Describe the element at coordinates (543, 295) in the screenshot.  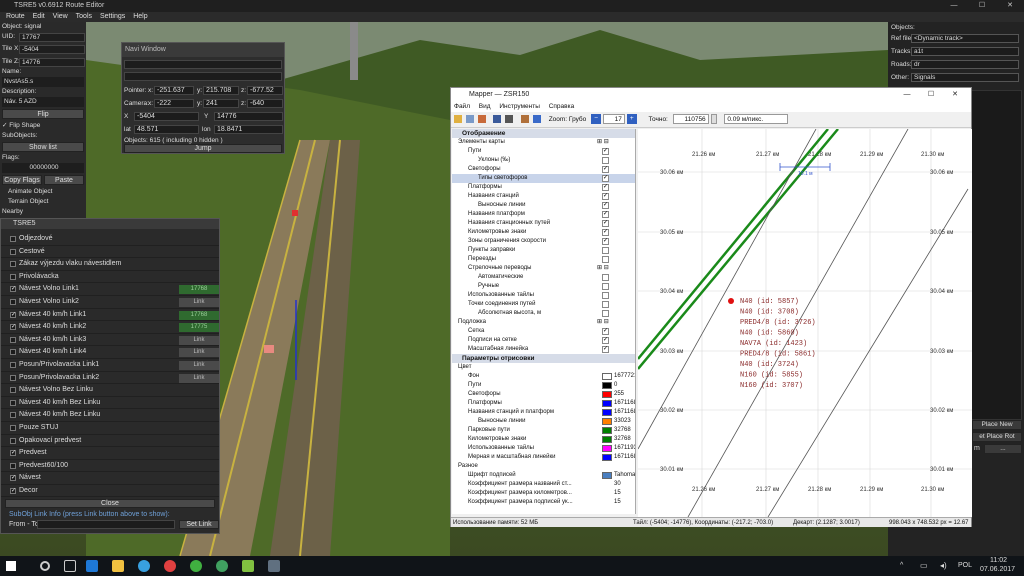
I see `display-option-row: Использованные тайлы` at that location.